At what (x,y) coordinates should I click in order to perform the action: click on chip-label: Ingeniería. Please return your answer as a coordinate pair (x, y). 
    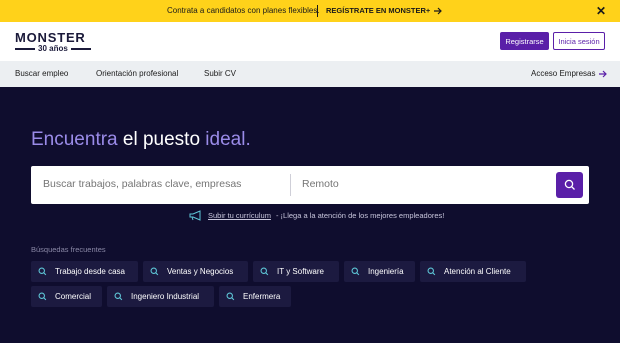
    Looking at the image, I should click on (386, 271).